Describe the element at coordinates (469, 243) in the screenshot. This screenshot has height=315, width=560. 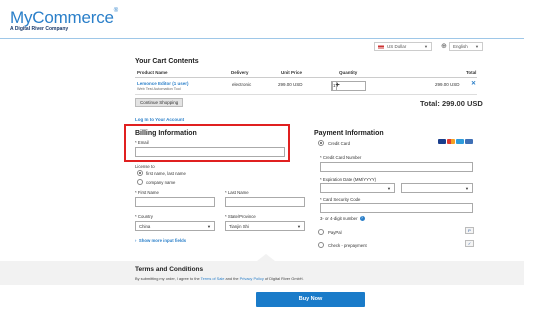
I see `check-icon: ✓` at that location.